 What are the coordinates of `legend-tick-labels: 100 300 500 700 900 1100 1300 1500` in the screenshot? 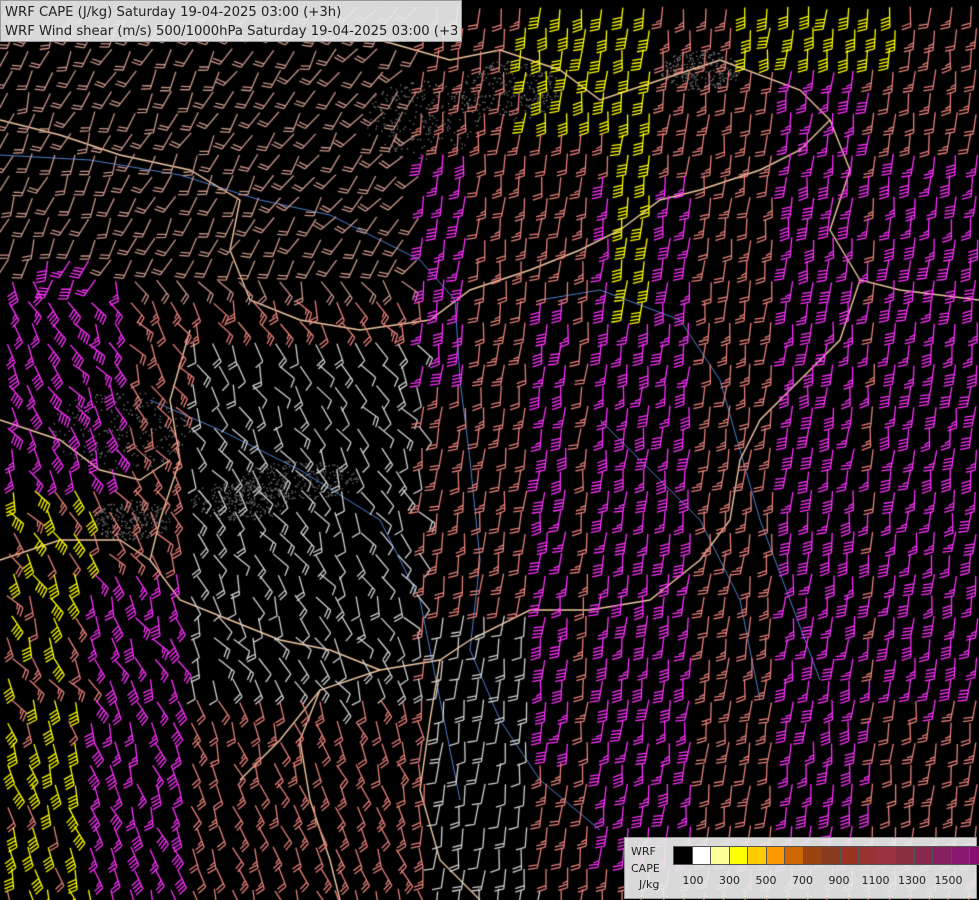 It's located at (823, 881).